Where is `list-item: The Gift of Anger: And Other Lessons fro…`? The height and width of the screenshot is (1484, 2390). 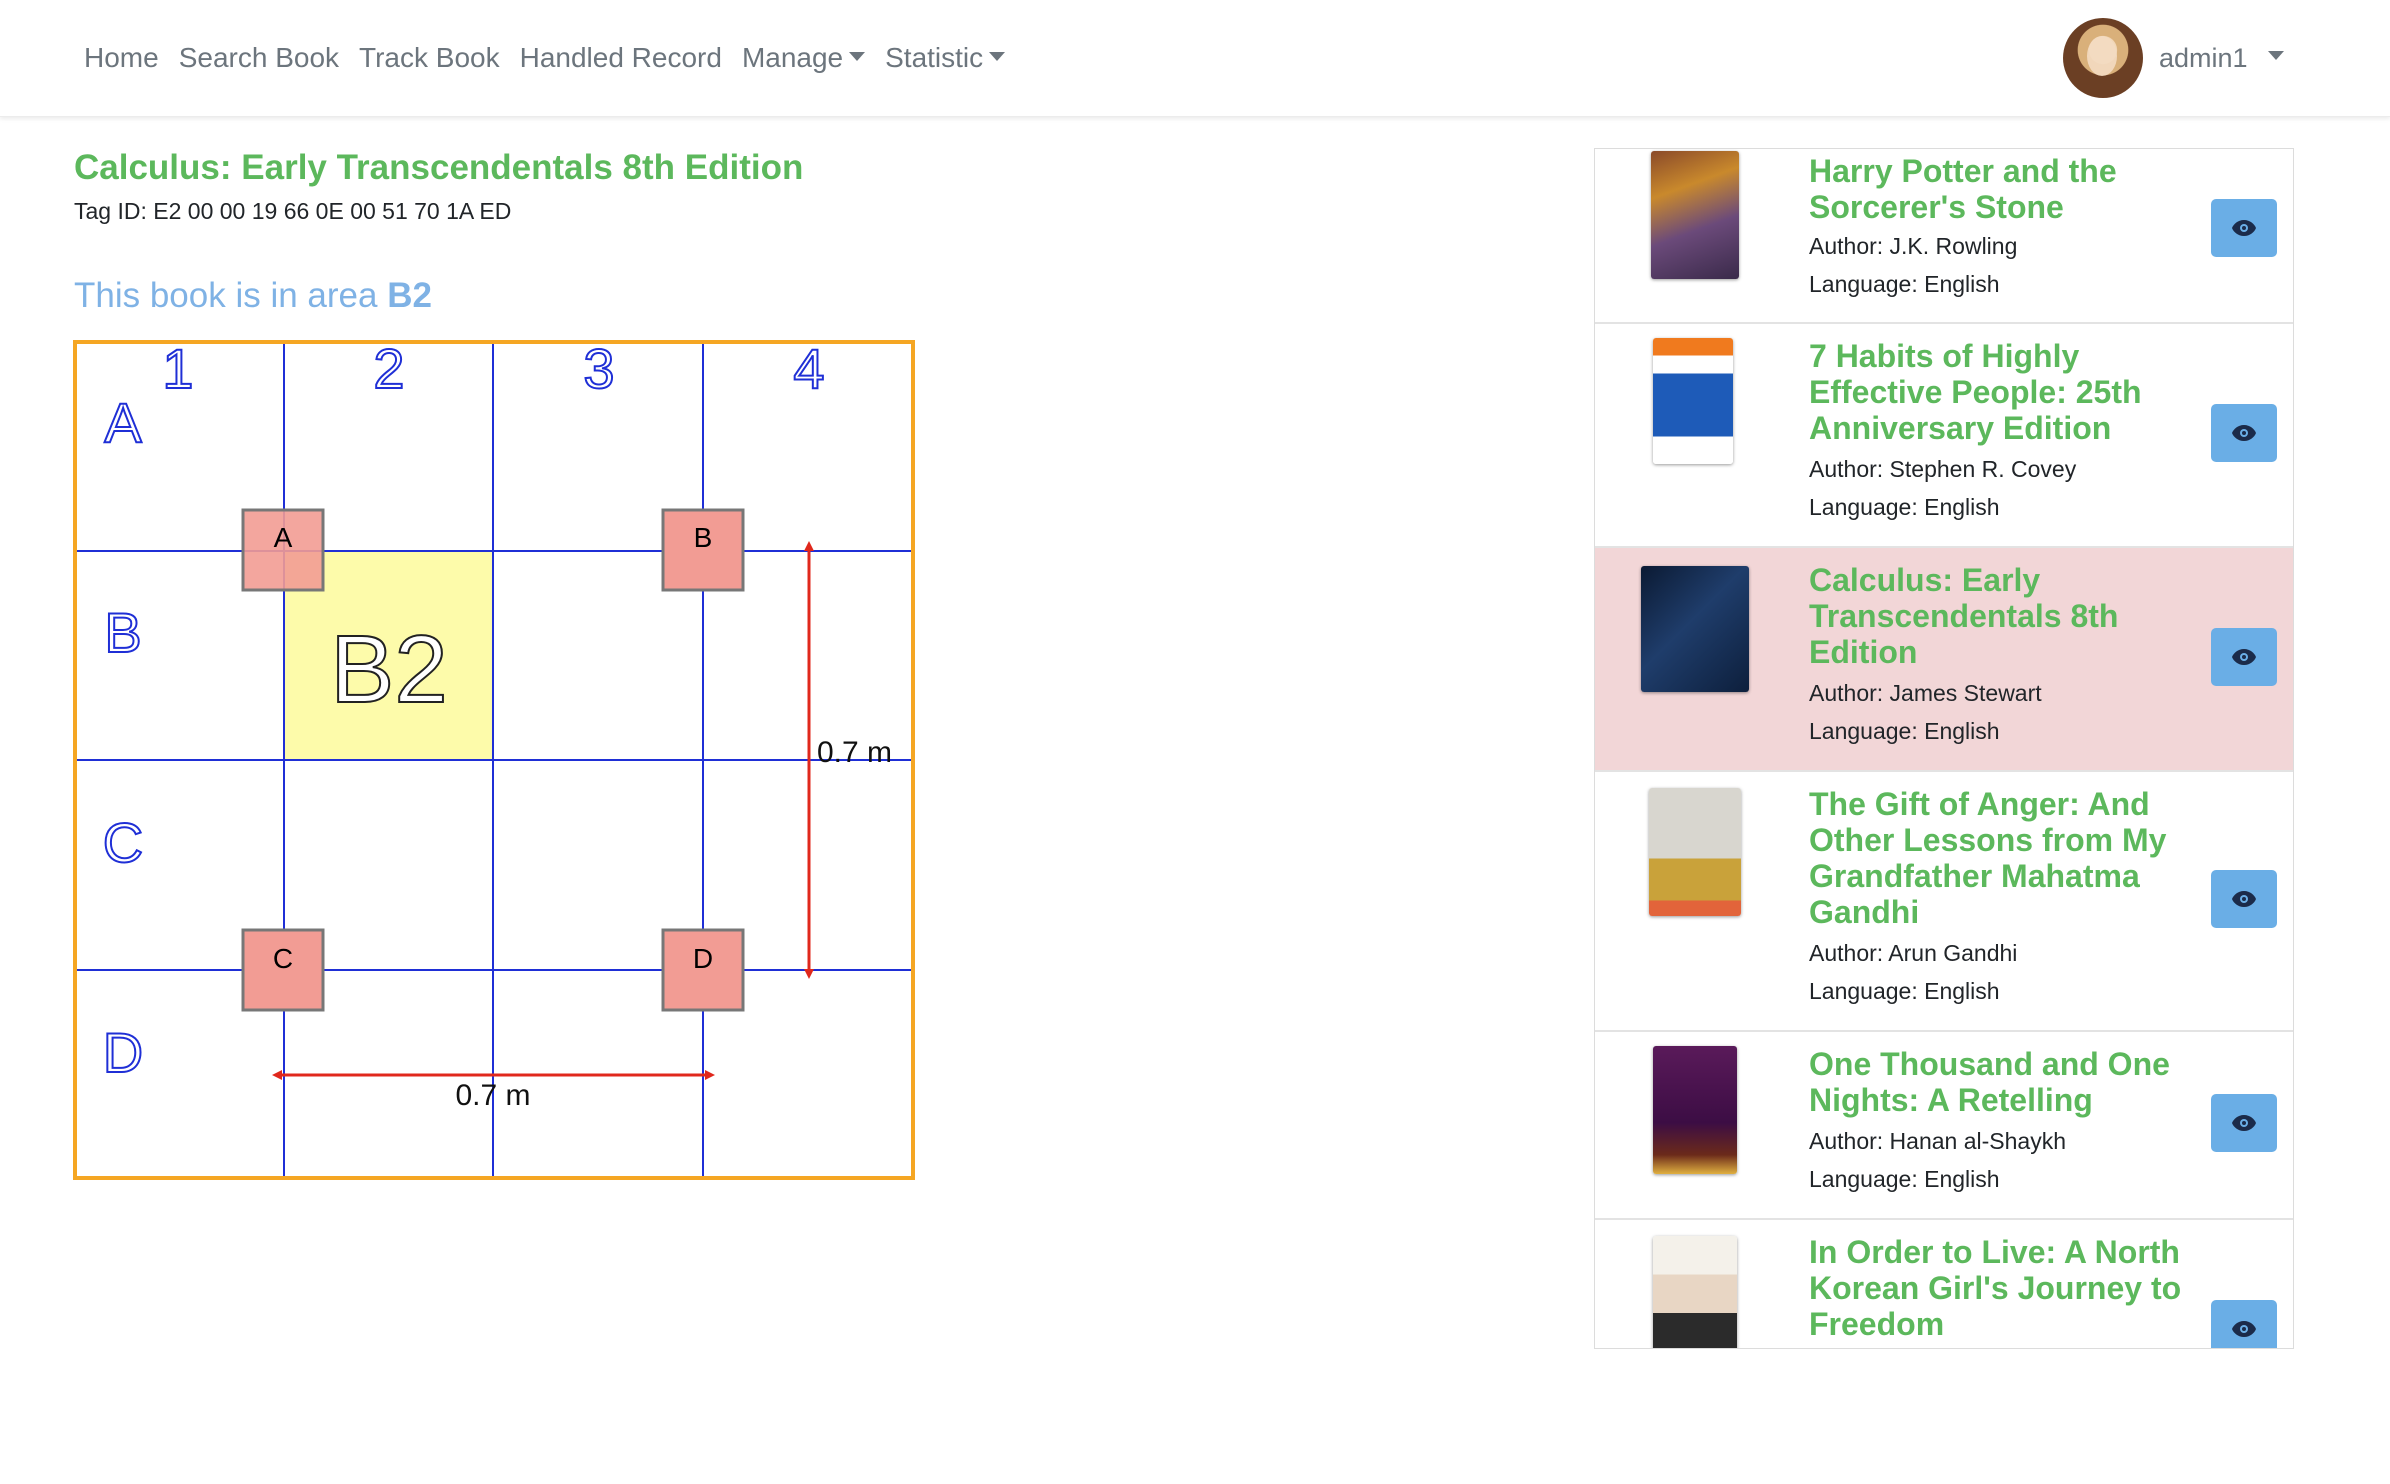 list-item: The Gift of Anger: And Other Lessons fro… is located at coordinates (1944, 902).